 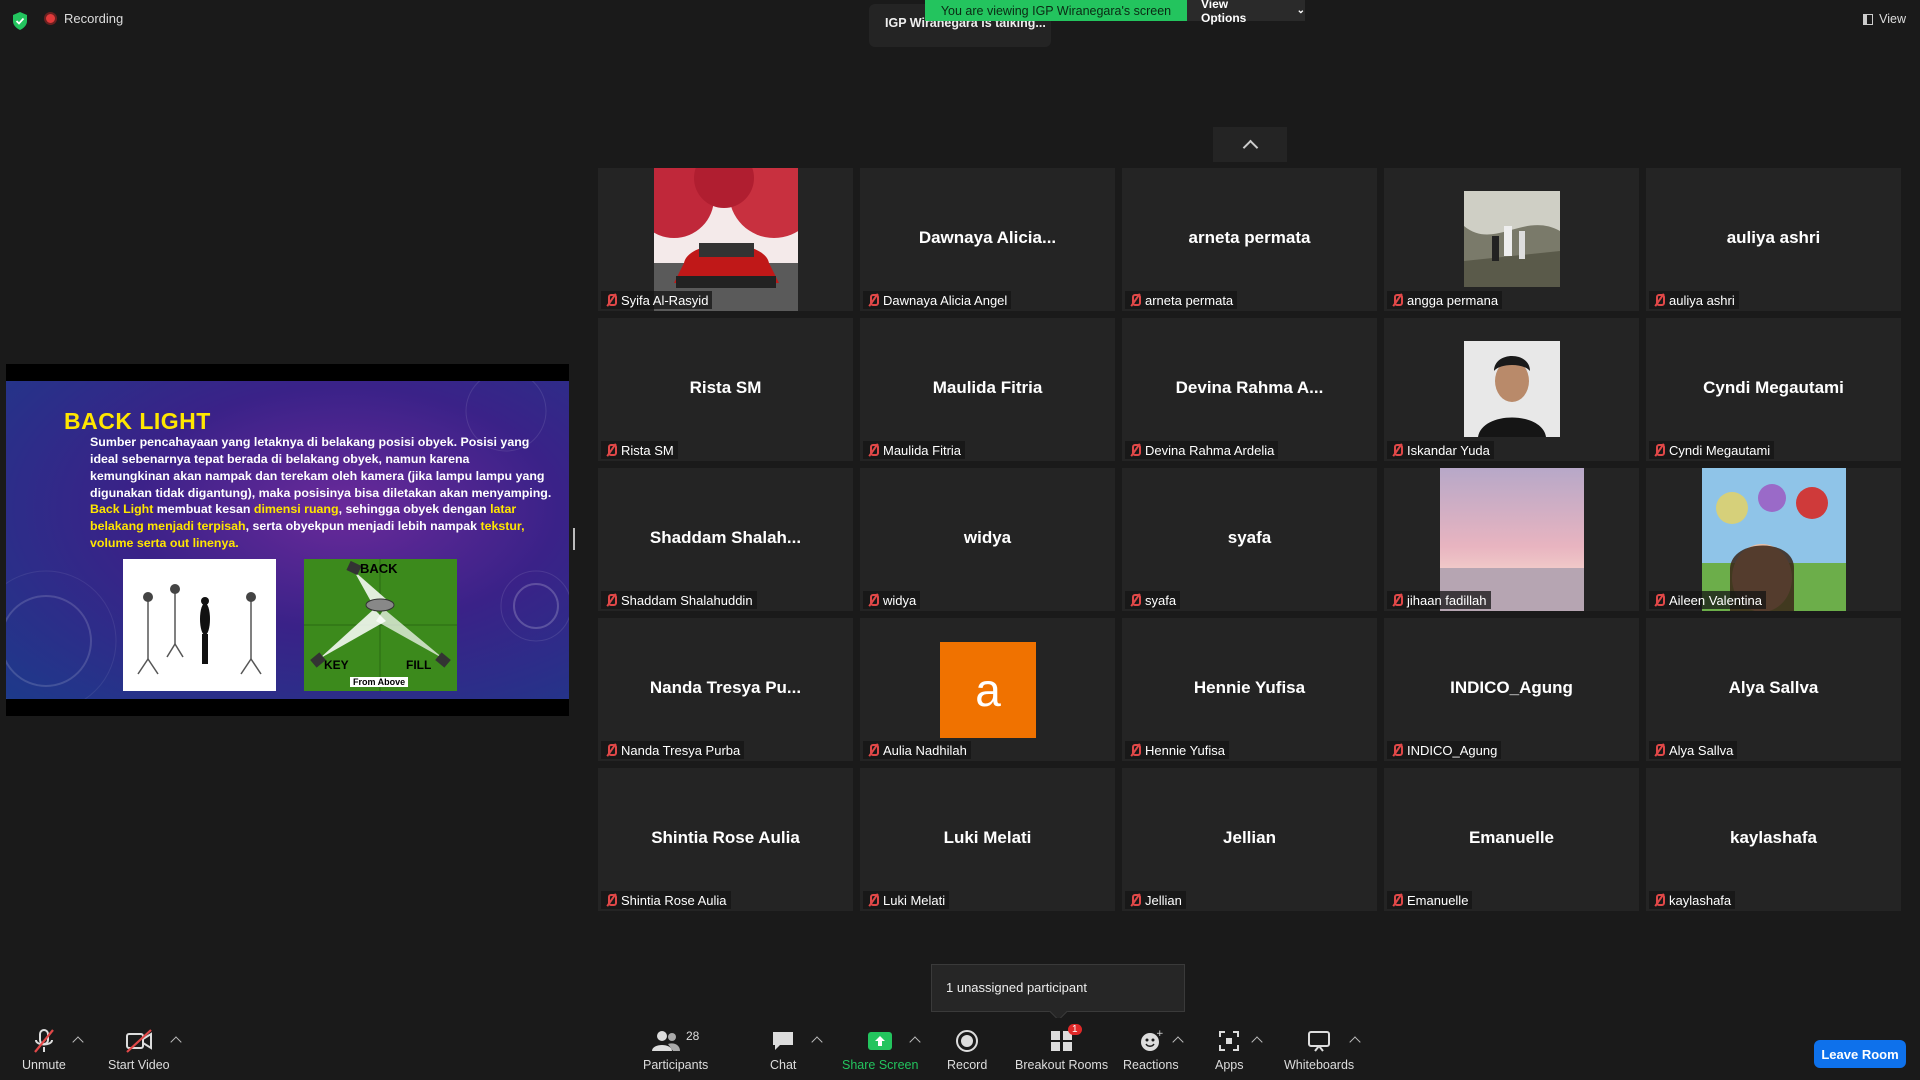 I want to click on participant-tile: Devina Rahma A... Devina Rahma Ardelia, so click(x=1249, y=389).